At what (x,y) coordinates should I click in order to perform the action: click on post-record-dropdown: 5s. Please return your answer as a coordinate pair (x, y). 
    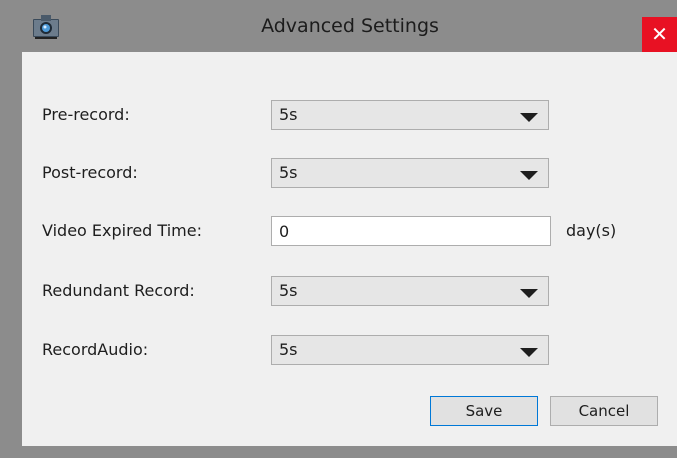
    Looking at the image, I should click on (410, 173).